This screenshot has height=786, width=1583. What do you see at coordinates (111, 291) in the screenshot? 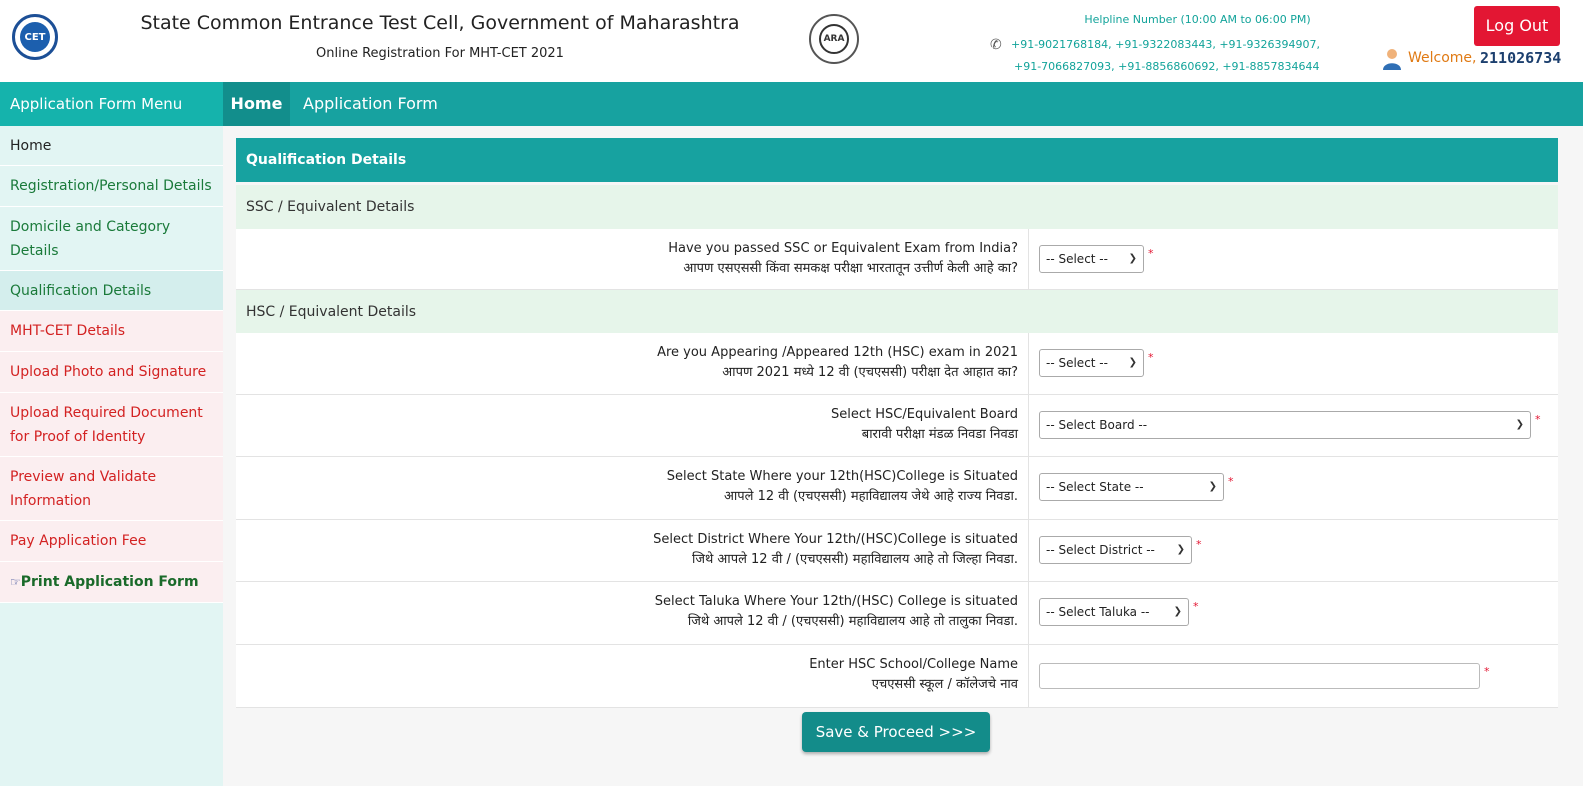
I see `sidebar-item-qualification: Qualification Details` at bounding box center [111, 291].